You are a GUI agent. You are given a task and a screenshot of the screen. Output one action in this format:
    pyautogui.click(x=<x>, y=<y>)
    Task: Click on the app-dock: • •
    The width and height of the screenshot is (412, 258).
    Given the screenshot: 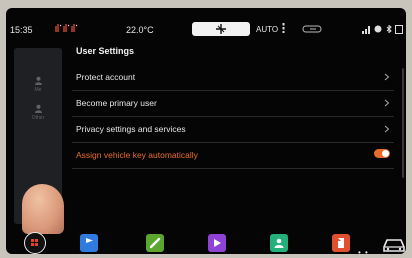 What is the action you would take?
    pyautogui.click(x=206, y=238)
    